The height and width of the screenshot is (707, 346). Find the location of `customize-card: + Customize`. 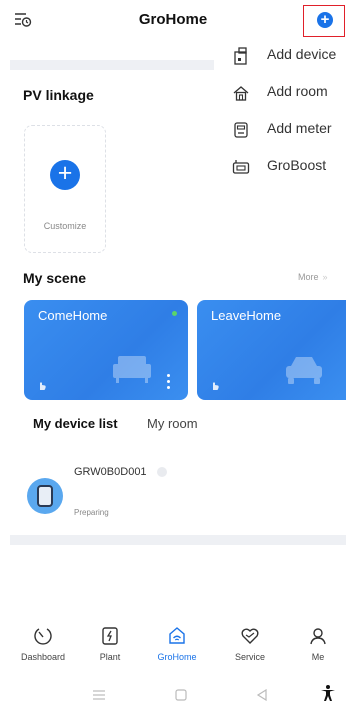

customize-card: + Customize is located at coordinates (65, 189).